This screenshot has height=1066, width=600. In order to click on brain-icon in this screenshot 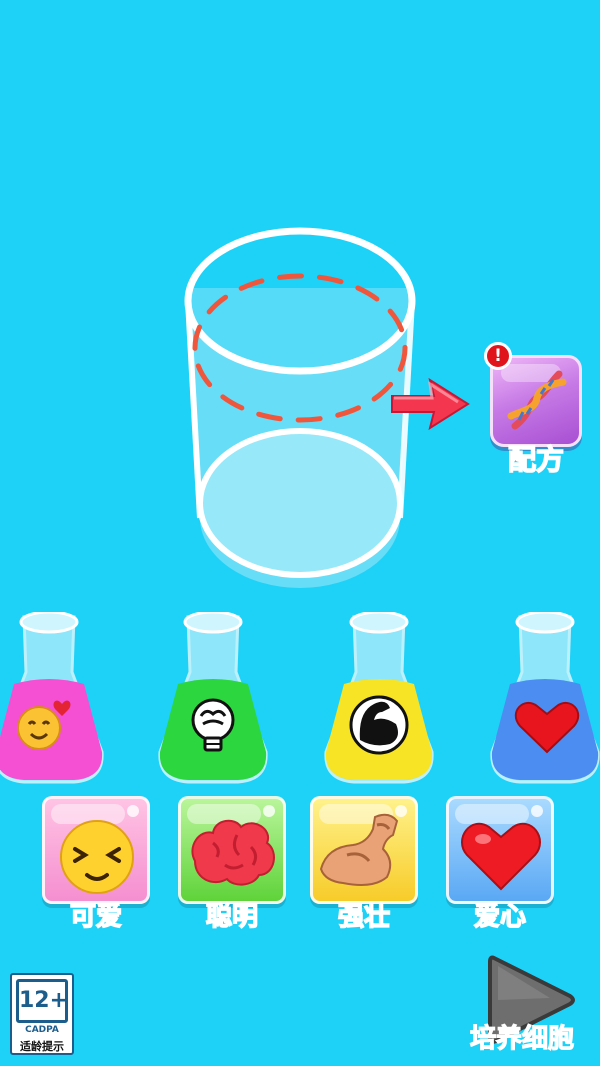, I will do `click(233, 852)`.